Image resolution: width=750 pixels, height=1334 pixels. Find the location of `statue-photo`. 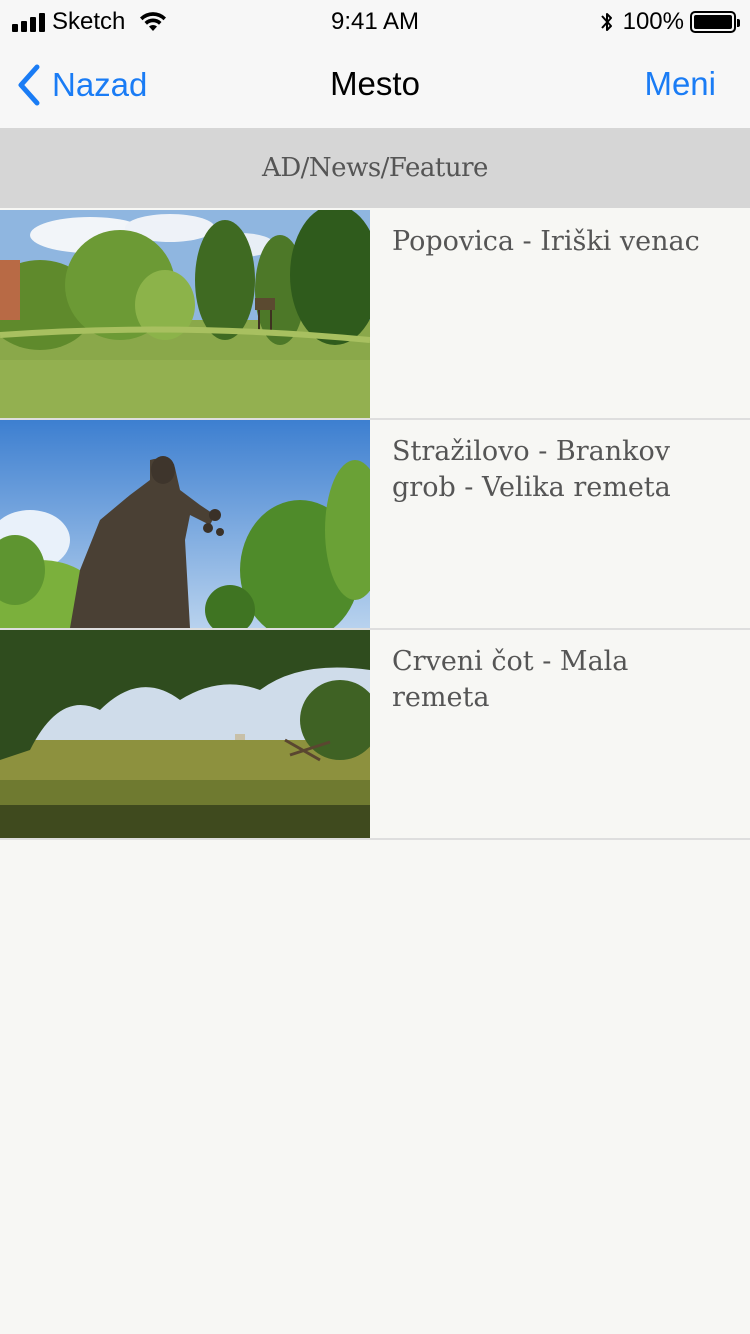

statue-photo is located at coordinates (185, 524).